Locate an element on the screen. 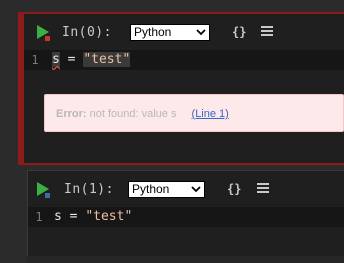  cell-input-label: In(1): is located at coordinates (89, 189).